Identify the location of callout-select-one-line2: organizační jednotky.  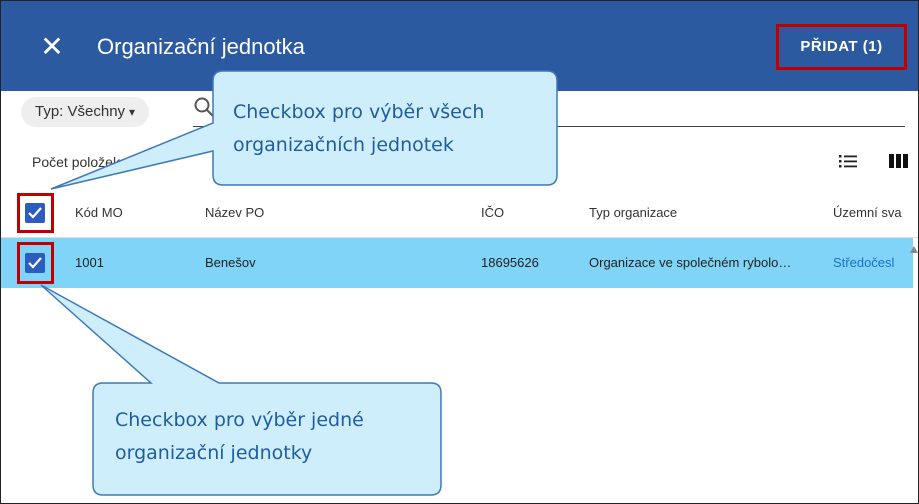
(214, 453).